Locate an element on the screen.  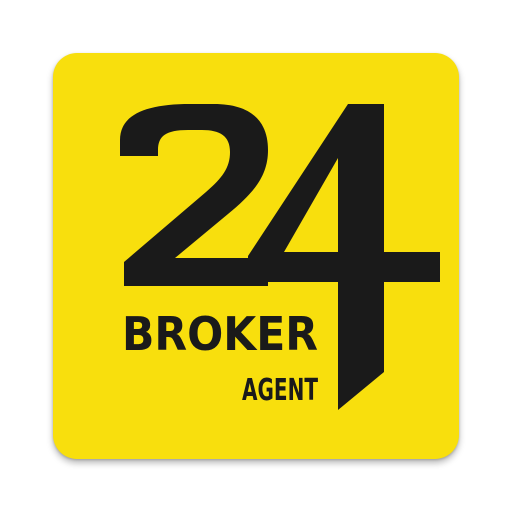
logo-digit-2-shape is located at coordinates (194, 195).